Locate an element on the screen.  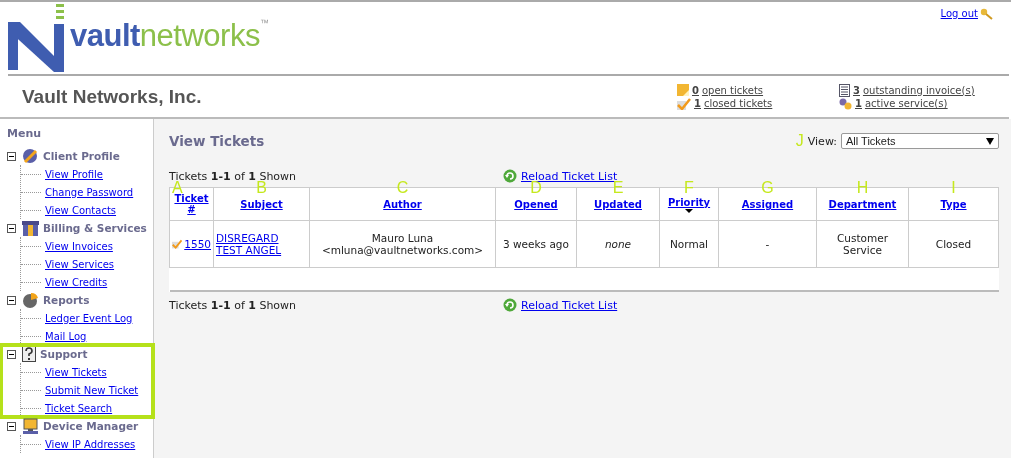
table-cell: Closed is located at coordinates (953, 244).